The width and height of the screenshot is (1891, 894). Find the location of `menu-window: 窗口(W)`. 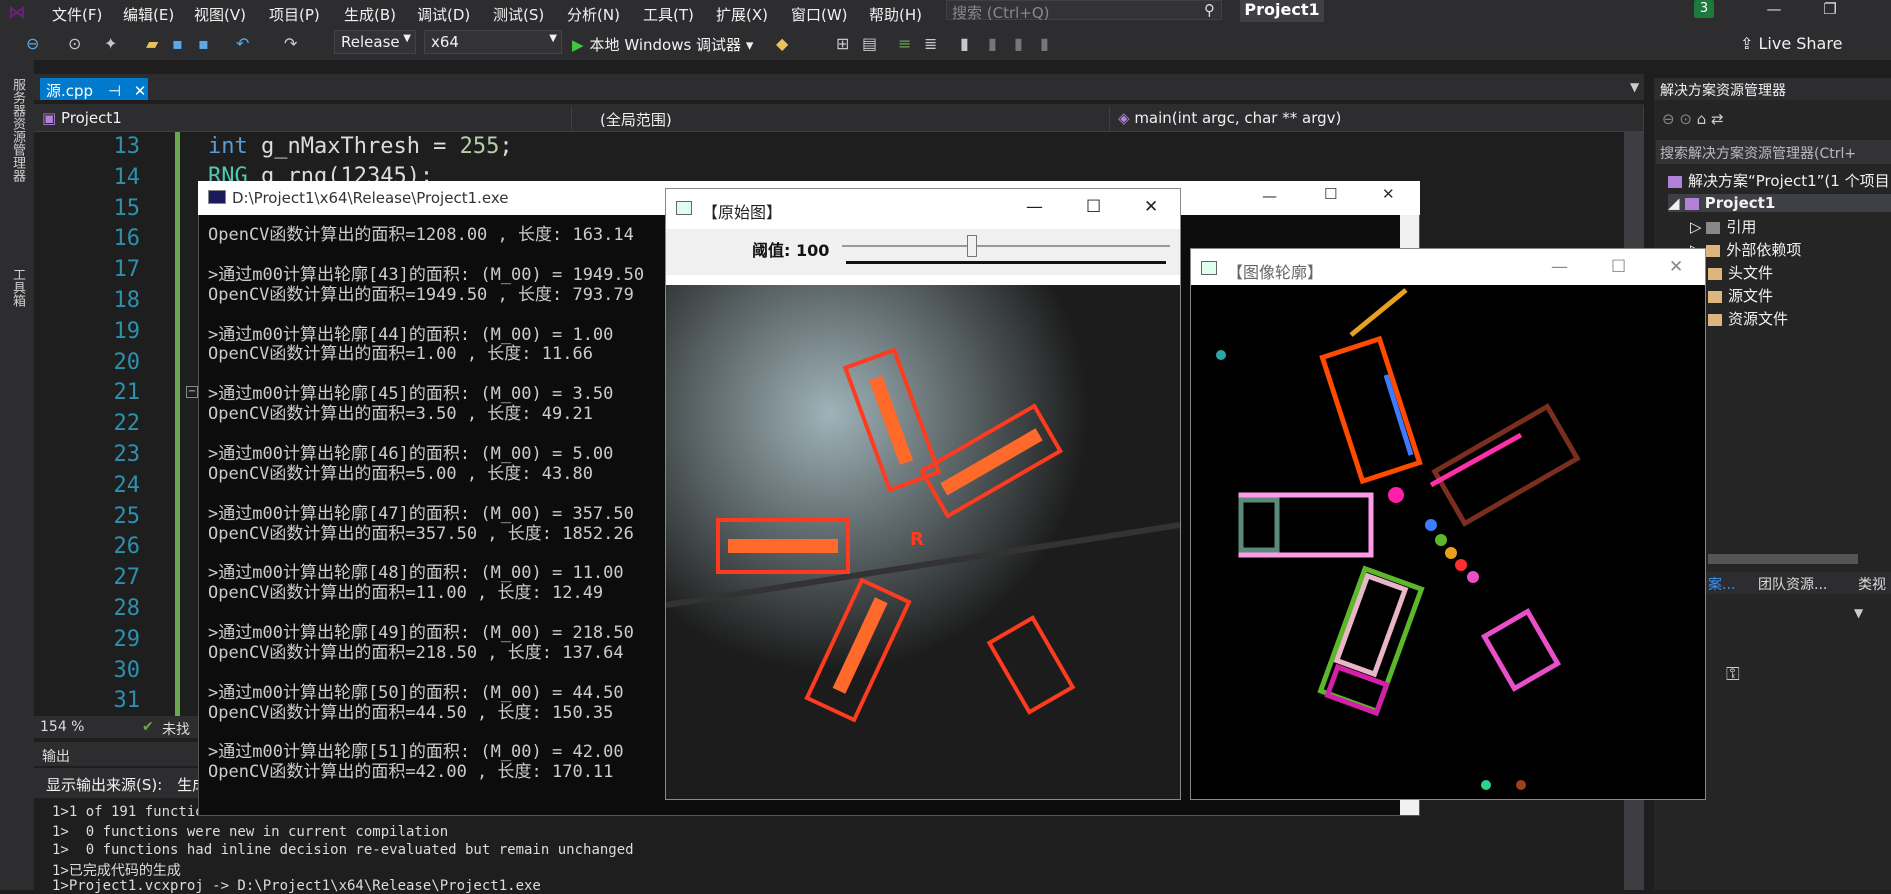

menu-window: 窗口(W) is located at coordinates (819, 14).